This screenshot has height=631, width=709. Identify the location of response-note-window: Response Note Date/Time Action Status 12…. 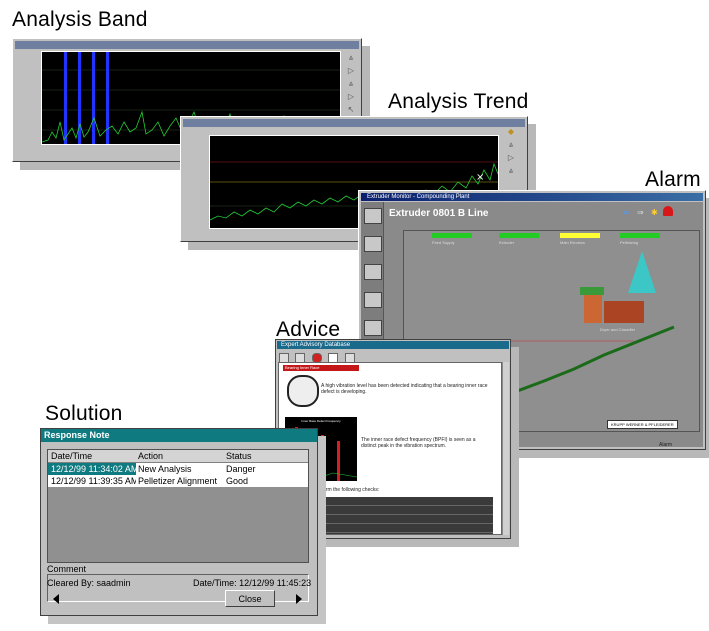
(179, 522).